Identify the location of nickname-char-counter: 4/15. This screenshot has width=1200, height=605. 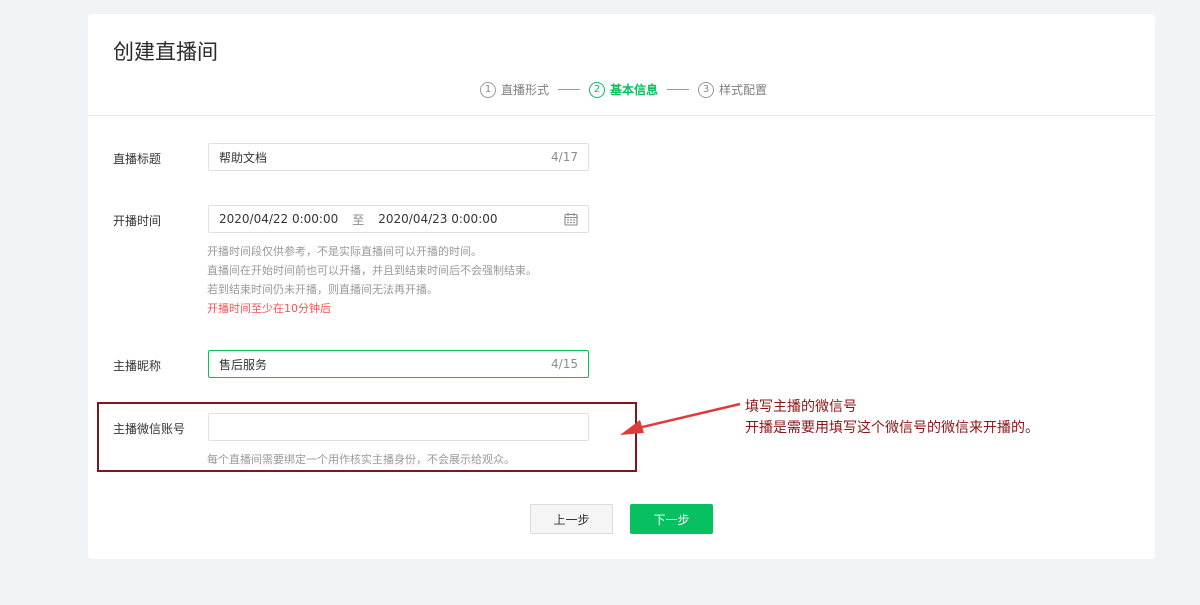
(564, 364).